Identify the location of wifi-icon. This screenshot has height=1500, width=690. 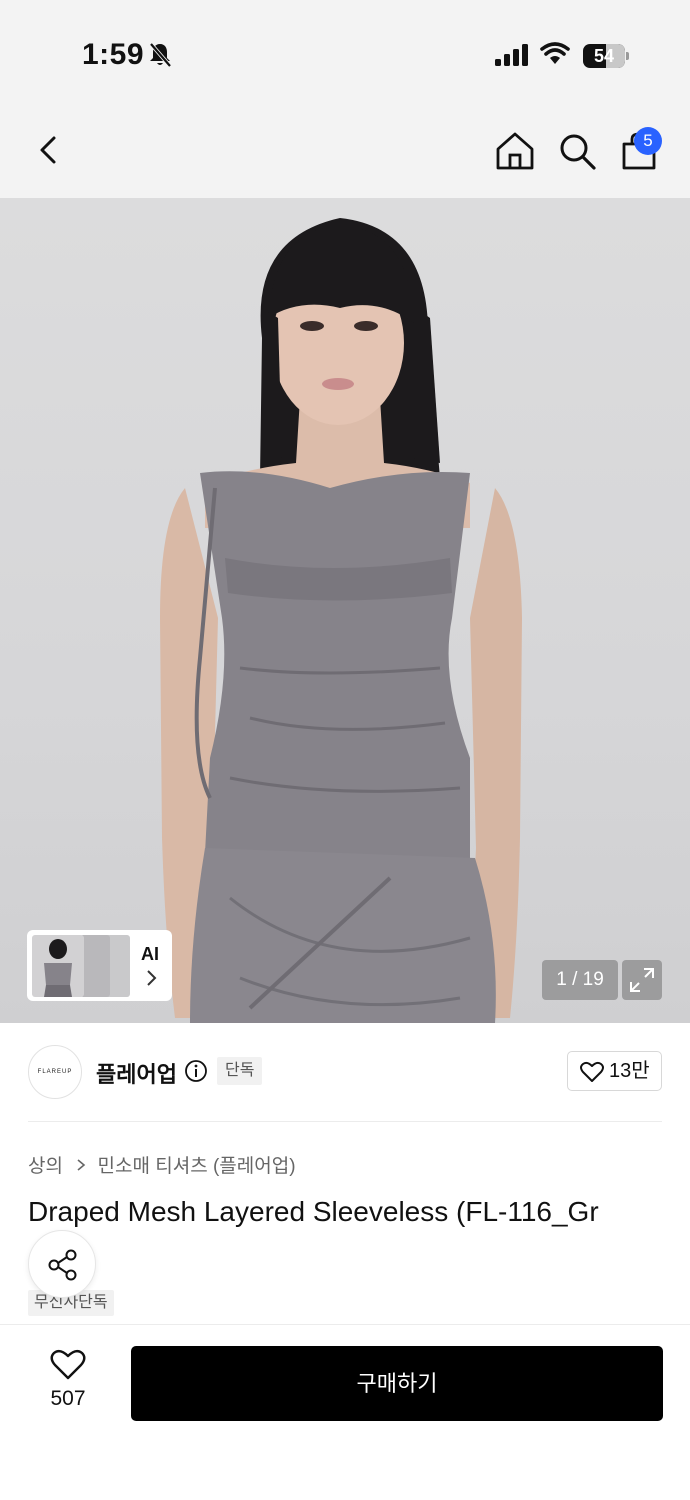
(555, 53).